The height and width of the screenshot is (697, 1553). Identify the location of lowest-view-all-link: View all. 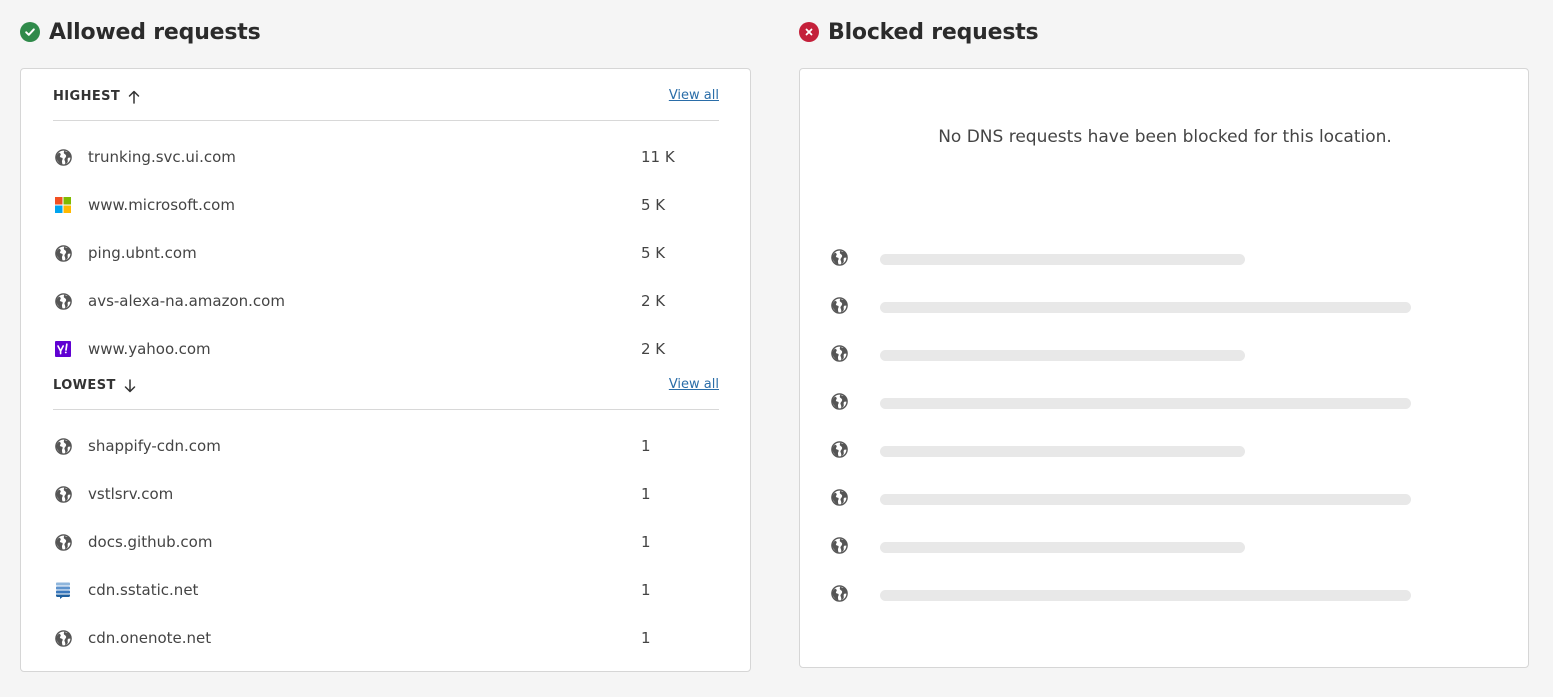
(694, 384).